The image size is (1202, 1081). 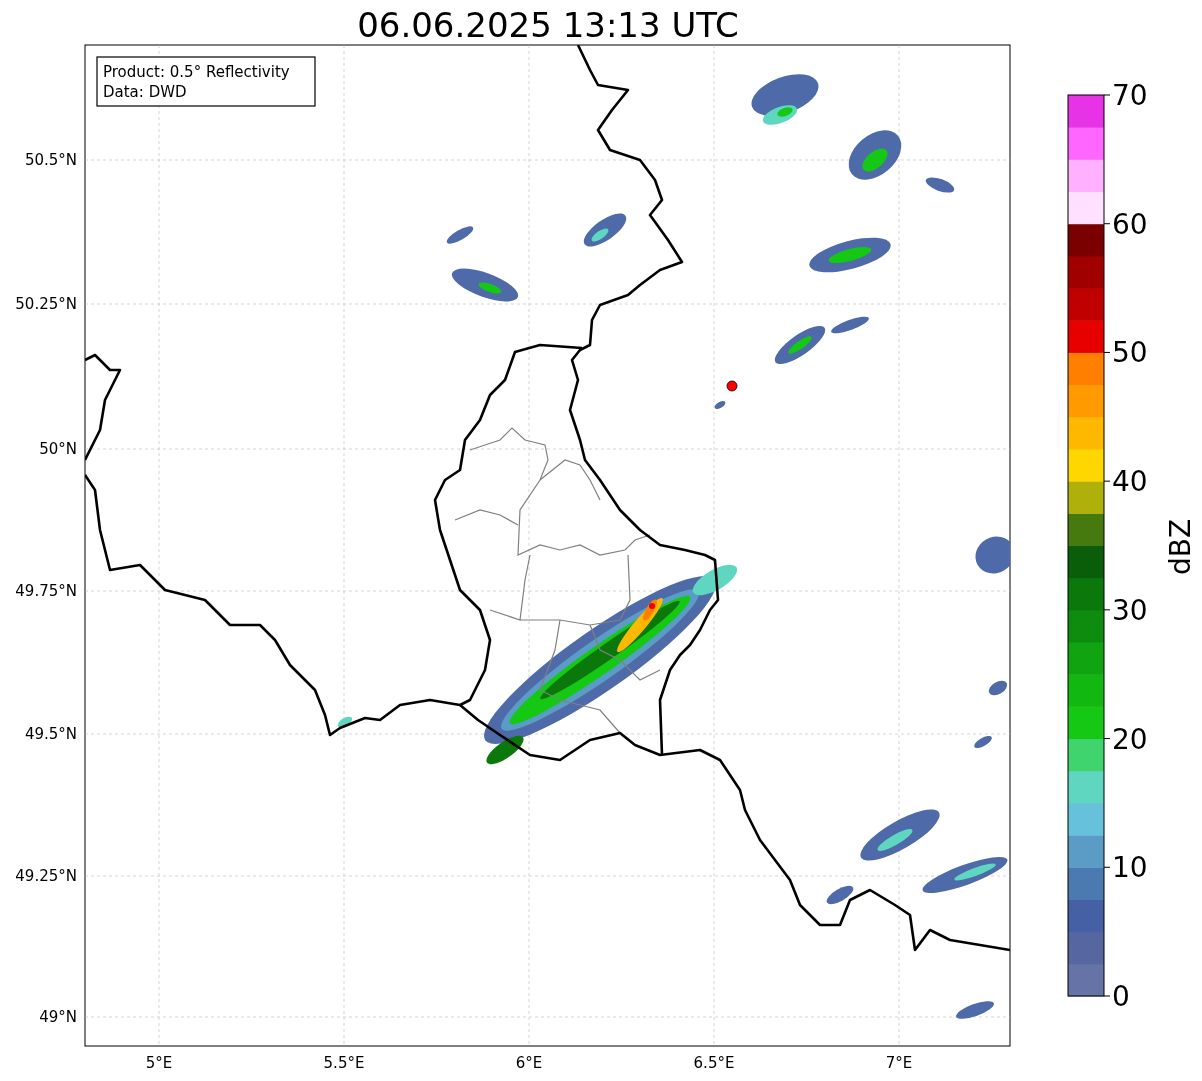 I want to click on latitude-label: 50°N, so click(x=58, y=449).